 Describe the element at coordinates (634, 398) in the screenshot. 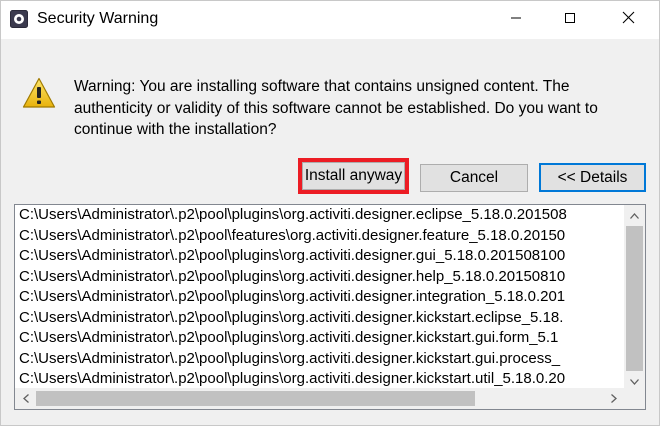

I see `scrollbar-corner` at that location.